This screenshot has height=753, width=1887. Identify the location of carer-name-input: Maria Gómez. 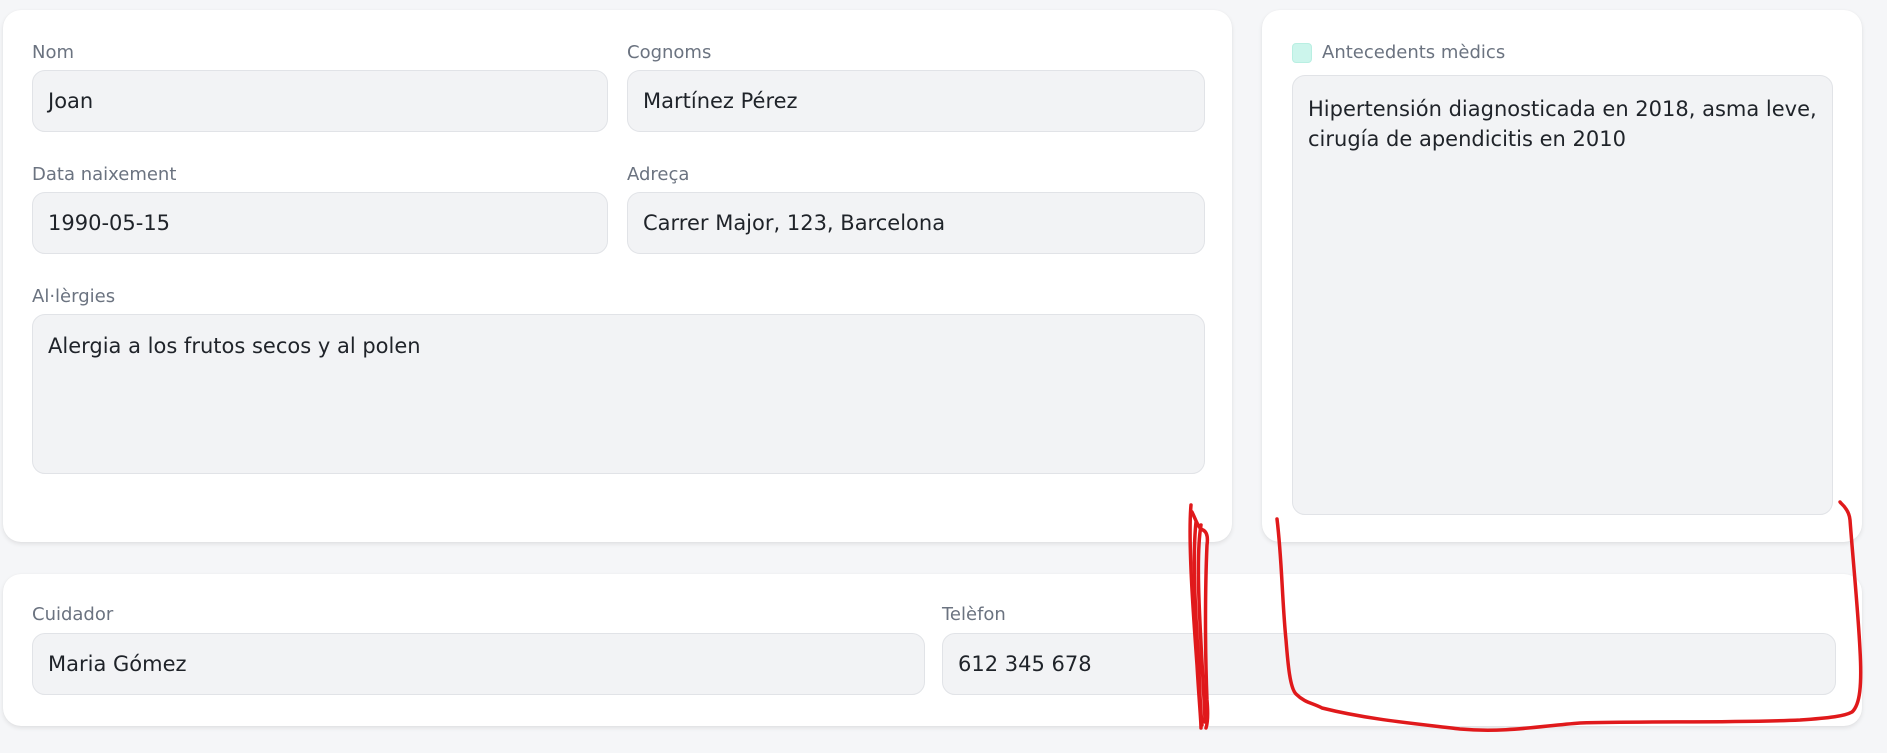
(478, 664).